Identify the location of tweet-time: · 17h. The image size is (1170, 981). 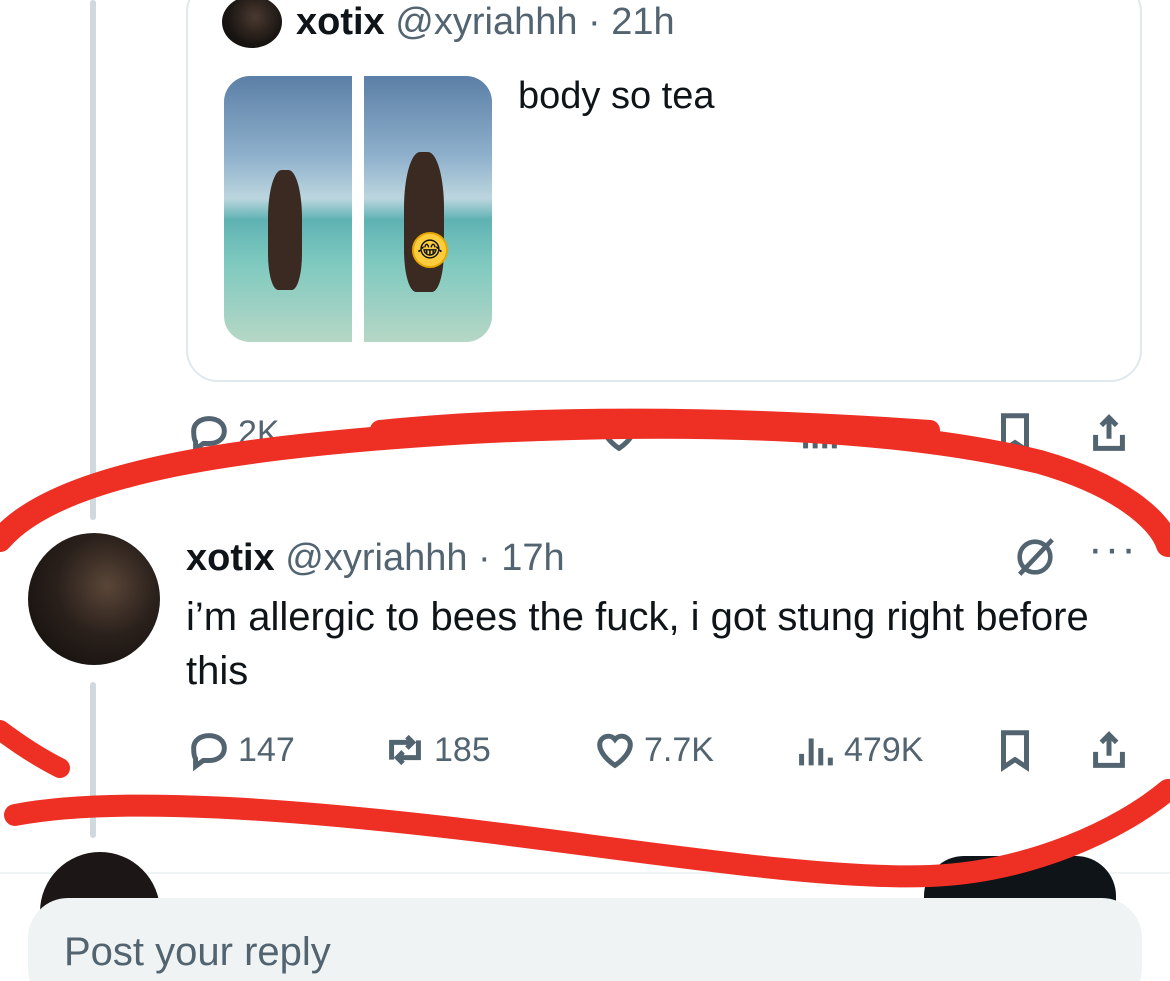
(521, 558).